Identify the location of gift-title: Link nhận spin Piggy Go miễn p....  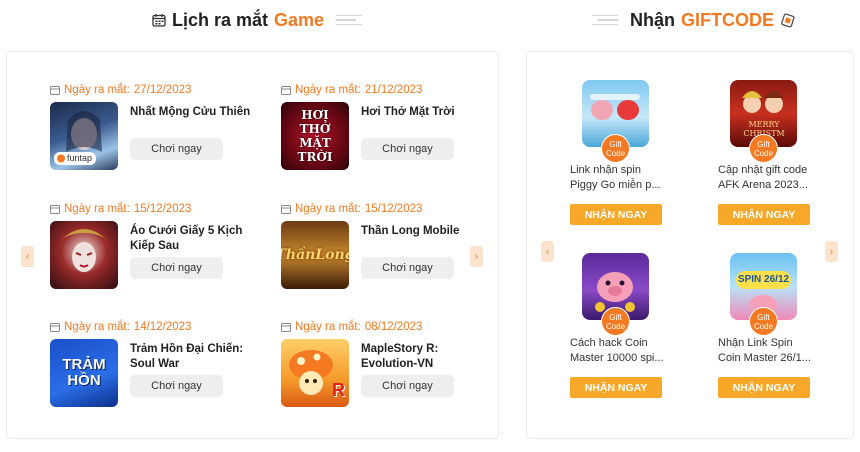
(620, 178).